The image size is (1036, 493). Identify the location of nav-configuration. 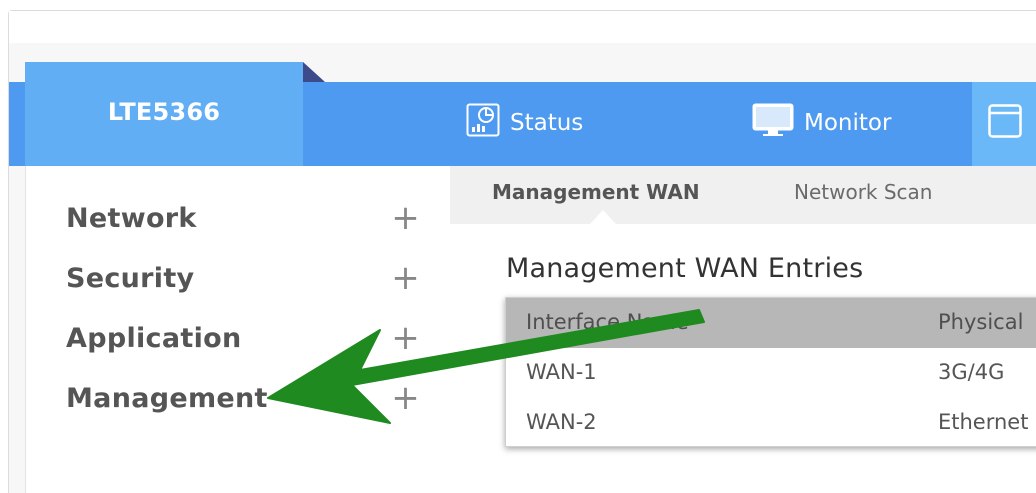
(1004, 124).